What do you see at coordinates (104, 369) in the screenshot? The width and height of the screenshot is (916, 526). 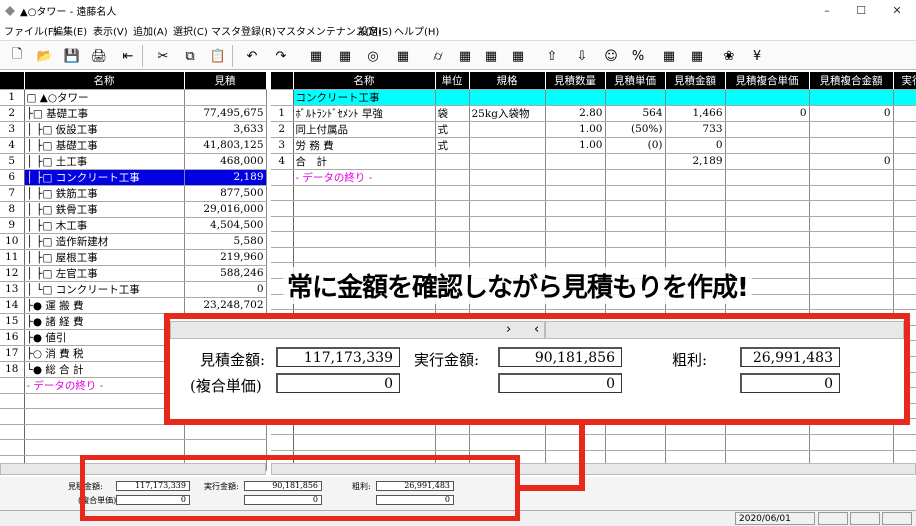 I see `tree-item-name: └● 総 合 計` at bounding box center [104, 369].